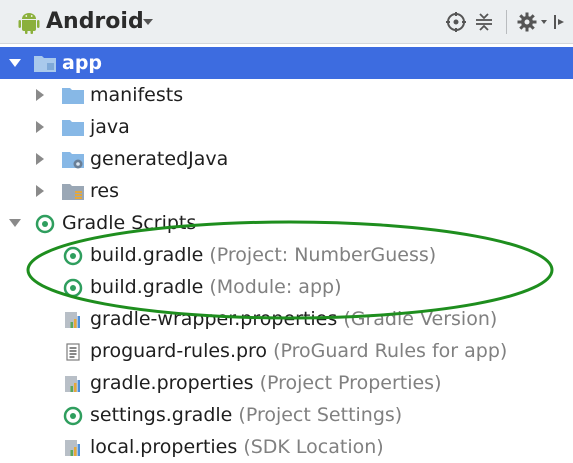 The image size is (573, 463). Describe the element at coordinates (484, 22) in the screenshot. I see `collapse-icon` at that location.